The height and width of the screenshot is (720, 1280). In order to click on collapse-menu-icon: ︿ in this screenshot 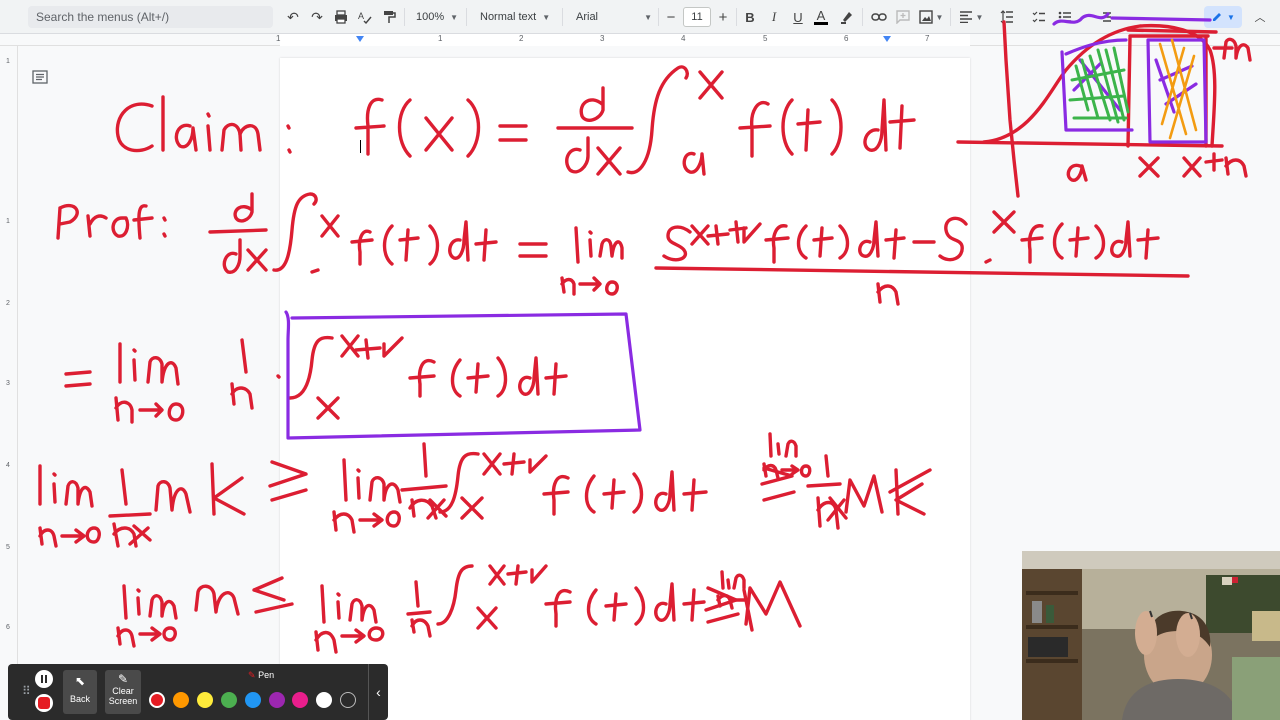, I will do `click(1260, 17)`.